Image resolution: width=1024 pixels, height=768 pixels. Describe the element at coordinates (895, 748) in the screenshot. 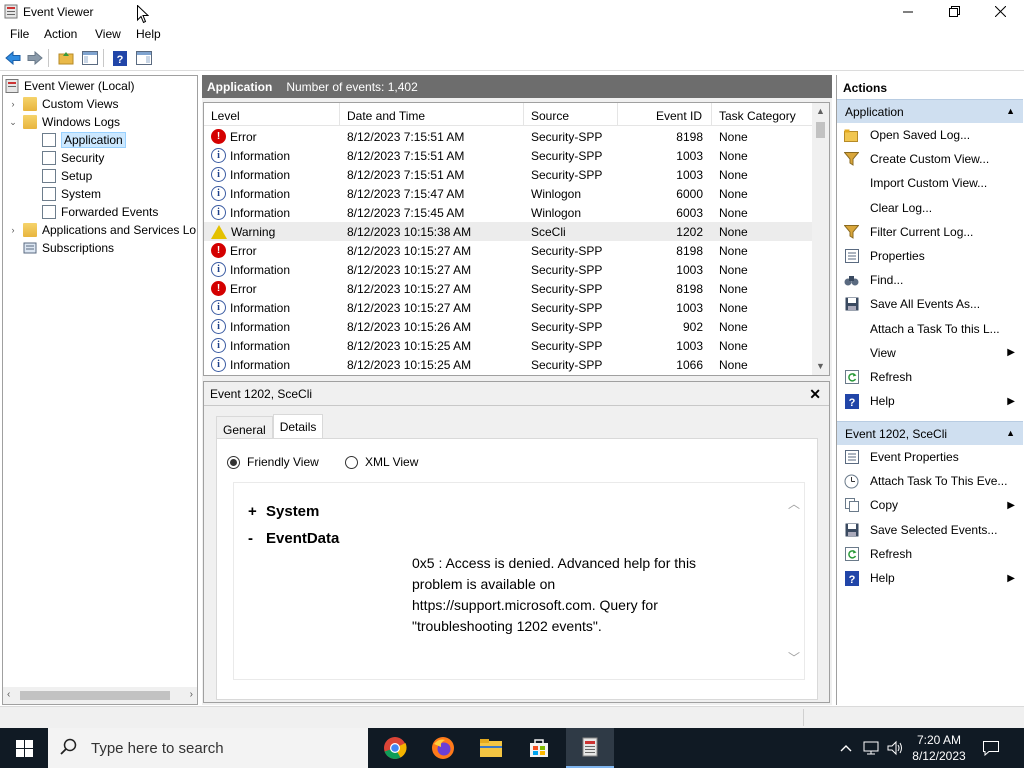

I see `volume-icon` at that location.